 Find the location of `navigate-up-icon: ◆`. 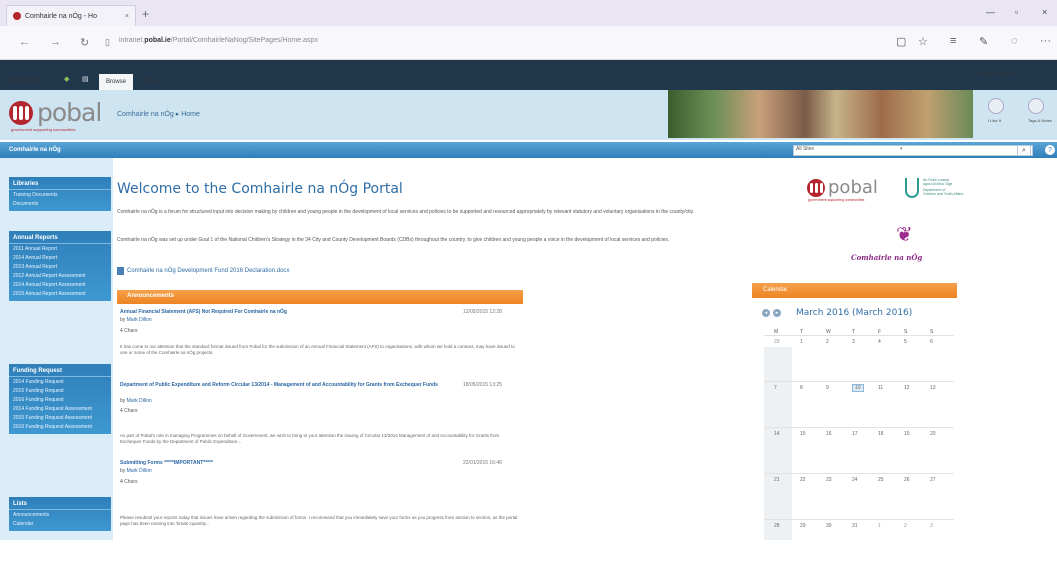

navigate-up-icon: ◆ is located at coordinates (66, 79).